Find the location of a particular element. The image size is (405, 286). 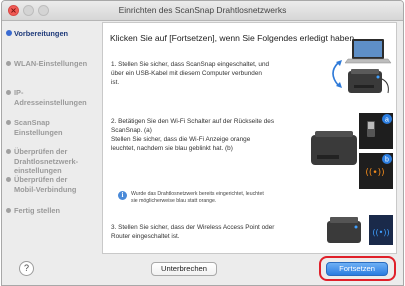

callout-b-label: b is located at coordinates (387, 160).